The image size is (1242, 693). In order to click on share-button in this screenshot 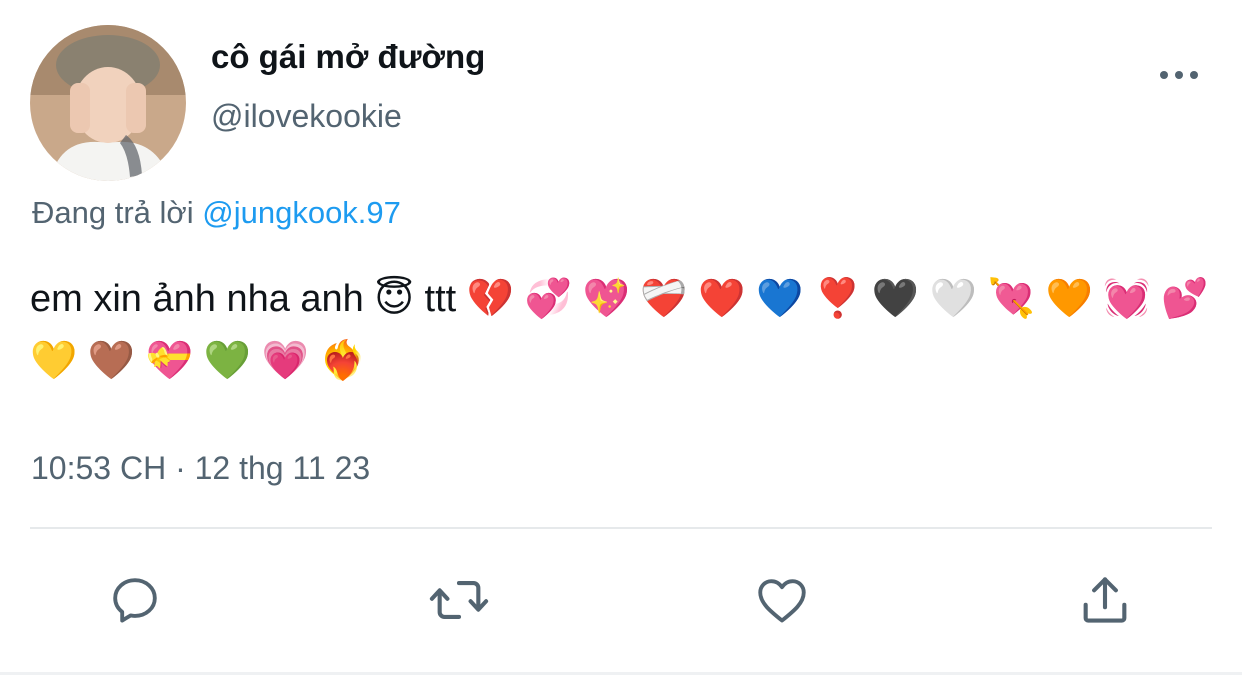, I will do `click(1105, 600)`.